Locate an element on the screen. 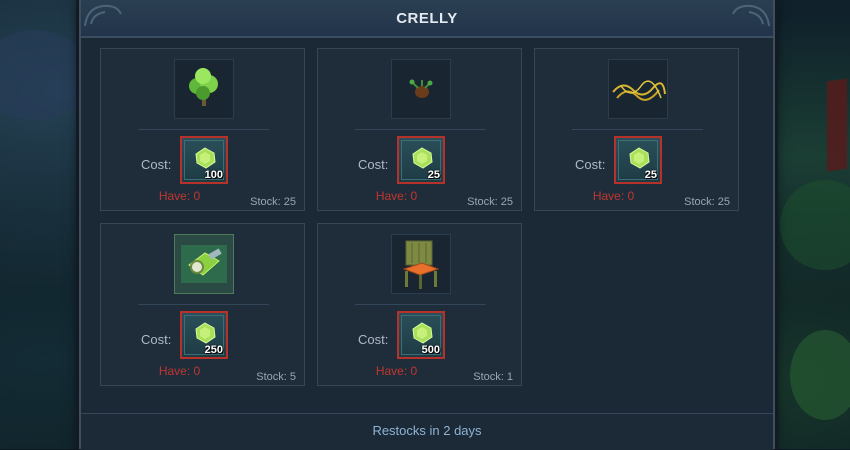  small-plant-seed-icon is located at coordinates (421, 88).